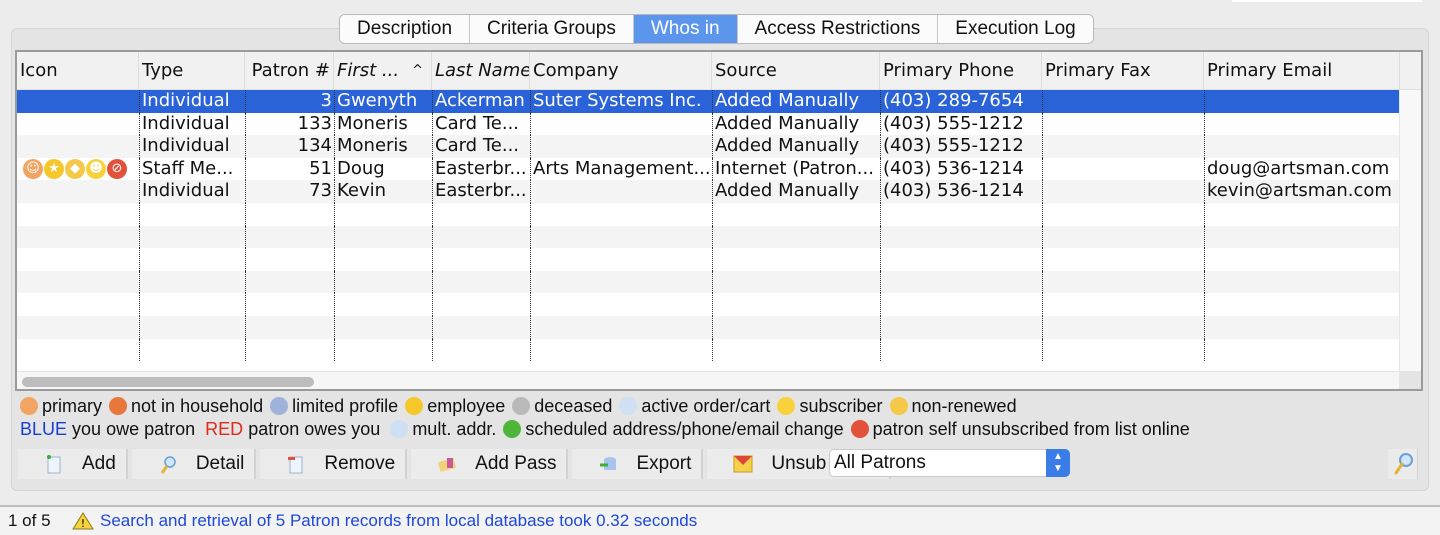  Describe the element at coordinates (289, 146) in the screenshot. I see `cell-patron-number: 134` at that location.